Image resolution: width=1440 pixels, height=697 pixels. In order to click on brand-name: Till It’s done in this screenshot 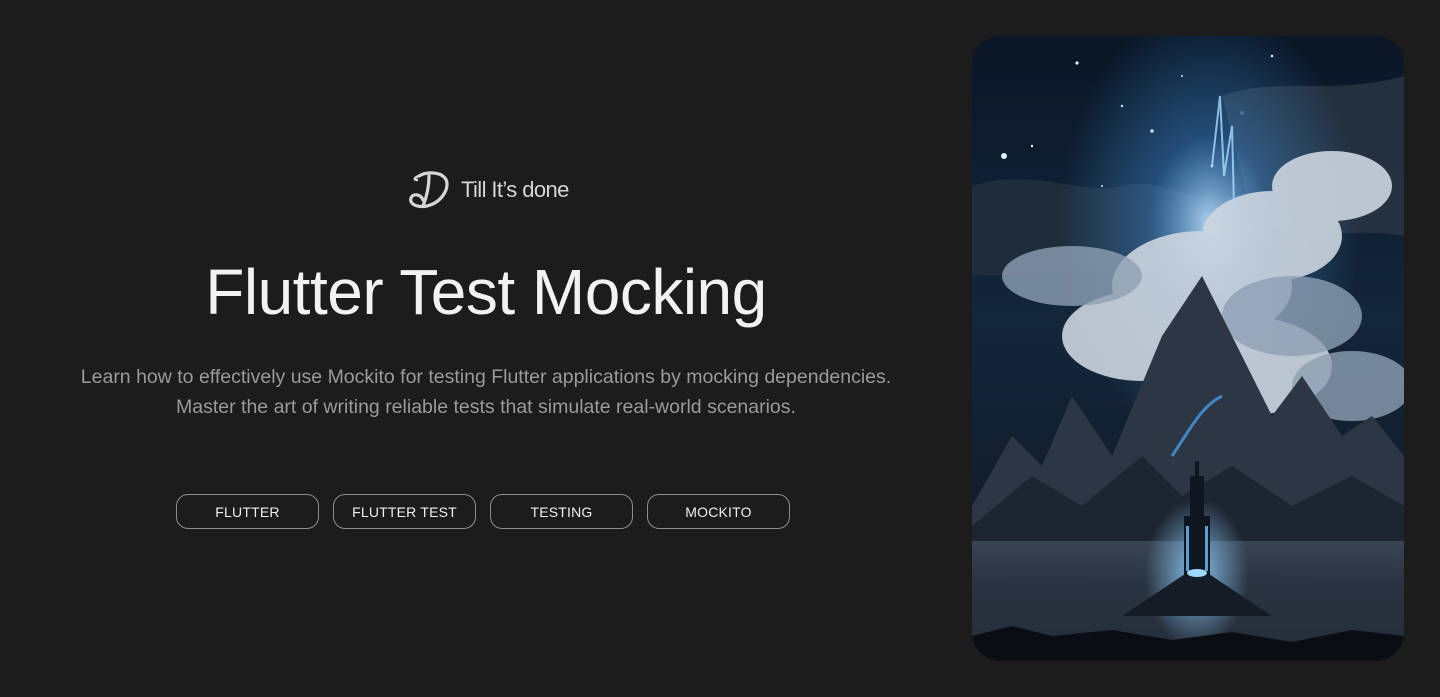, I will do `click(515, 189)`.